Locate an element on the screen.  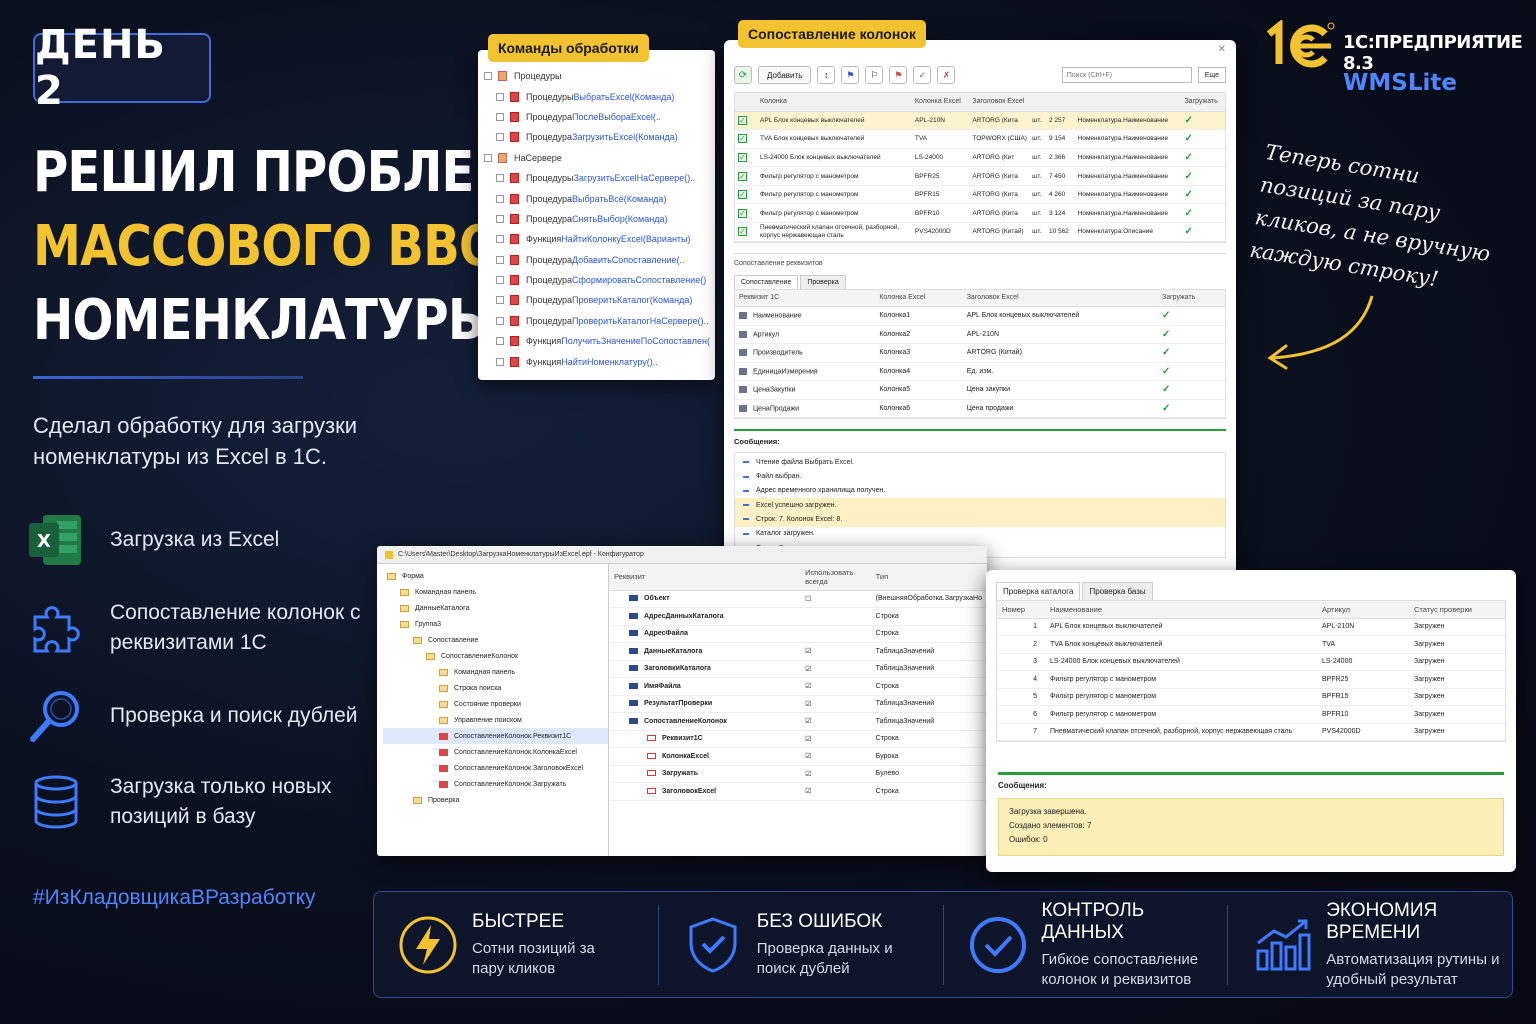
command-item: Процедура ПослеВыбораExcel(.. is located at coordinates (599, 117).